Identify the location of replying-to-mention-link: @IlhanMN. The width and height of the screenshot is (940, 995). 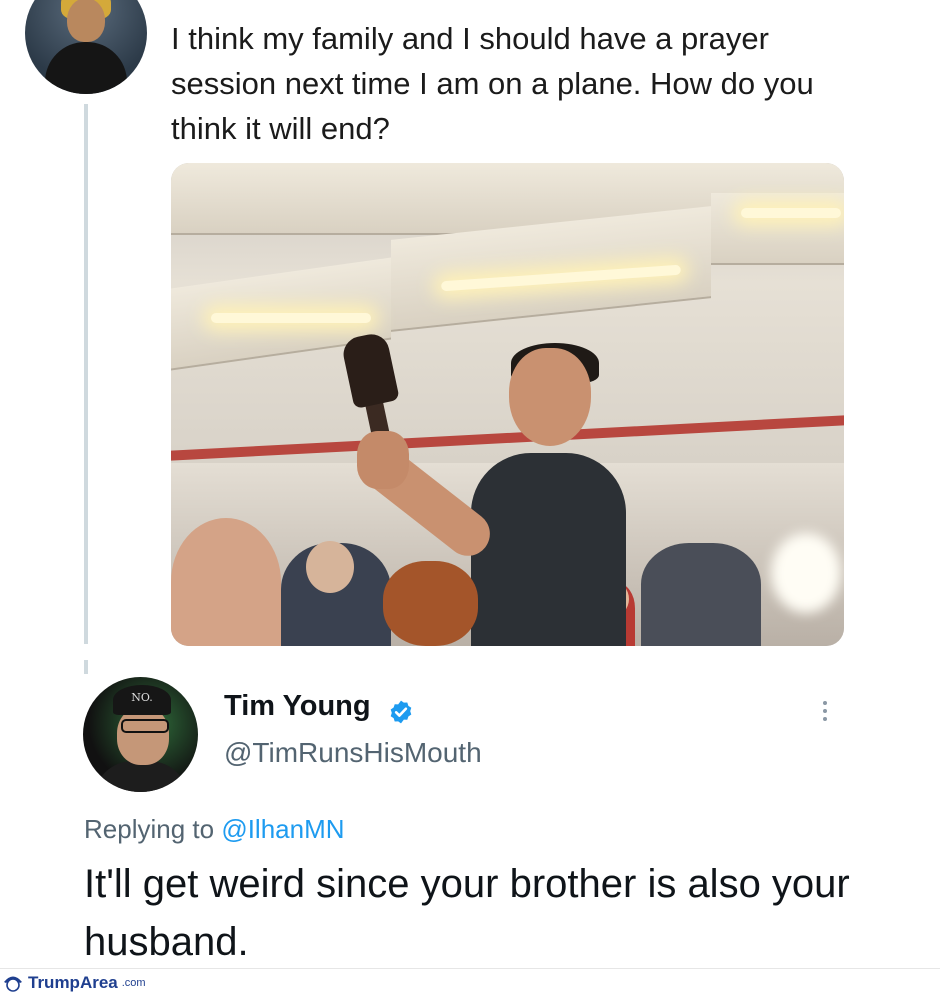
(282, 829).